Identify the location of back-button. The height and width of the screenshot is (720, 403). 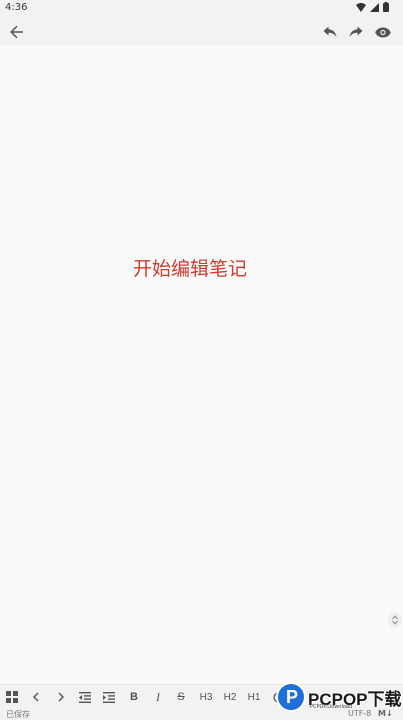
(17, 32).